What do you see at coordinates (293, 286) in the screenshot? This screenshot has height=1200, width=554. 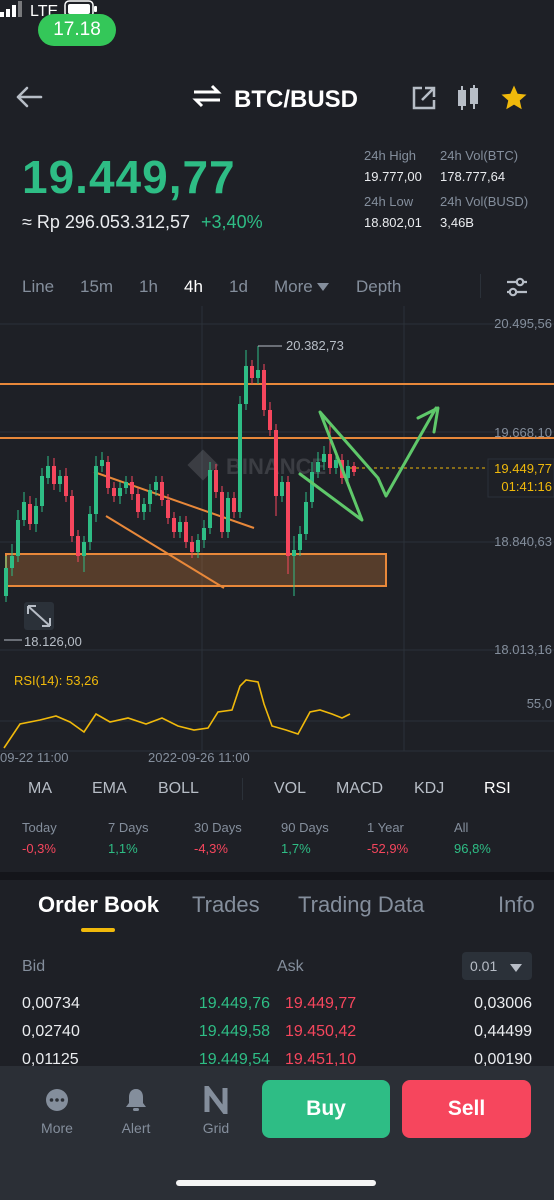 I see `tf-more-label: More` at bounding box center [293, 286].